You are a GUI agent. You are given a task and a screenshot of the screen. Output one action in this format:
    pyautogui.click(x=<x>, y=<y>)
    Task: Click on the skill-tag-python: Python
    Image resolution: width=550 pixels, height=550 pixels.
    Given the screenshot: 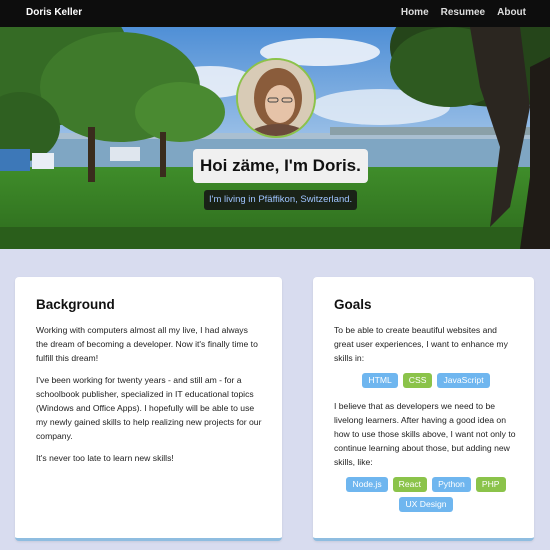 What is the action you would take?
    pyautogui.click(x=451, y=484)
    